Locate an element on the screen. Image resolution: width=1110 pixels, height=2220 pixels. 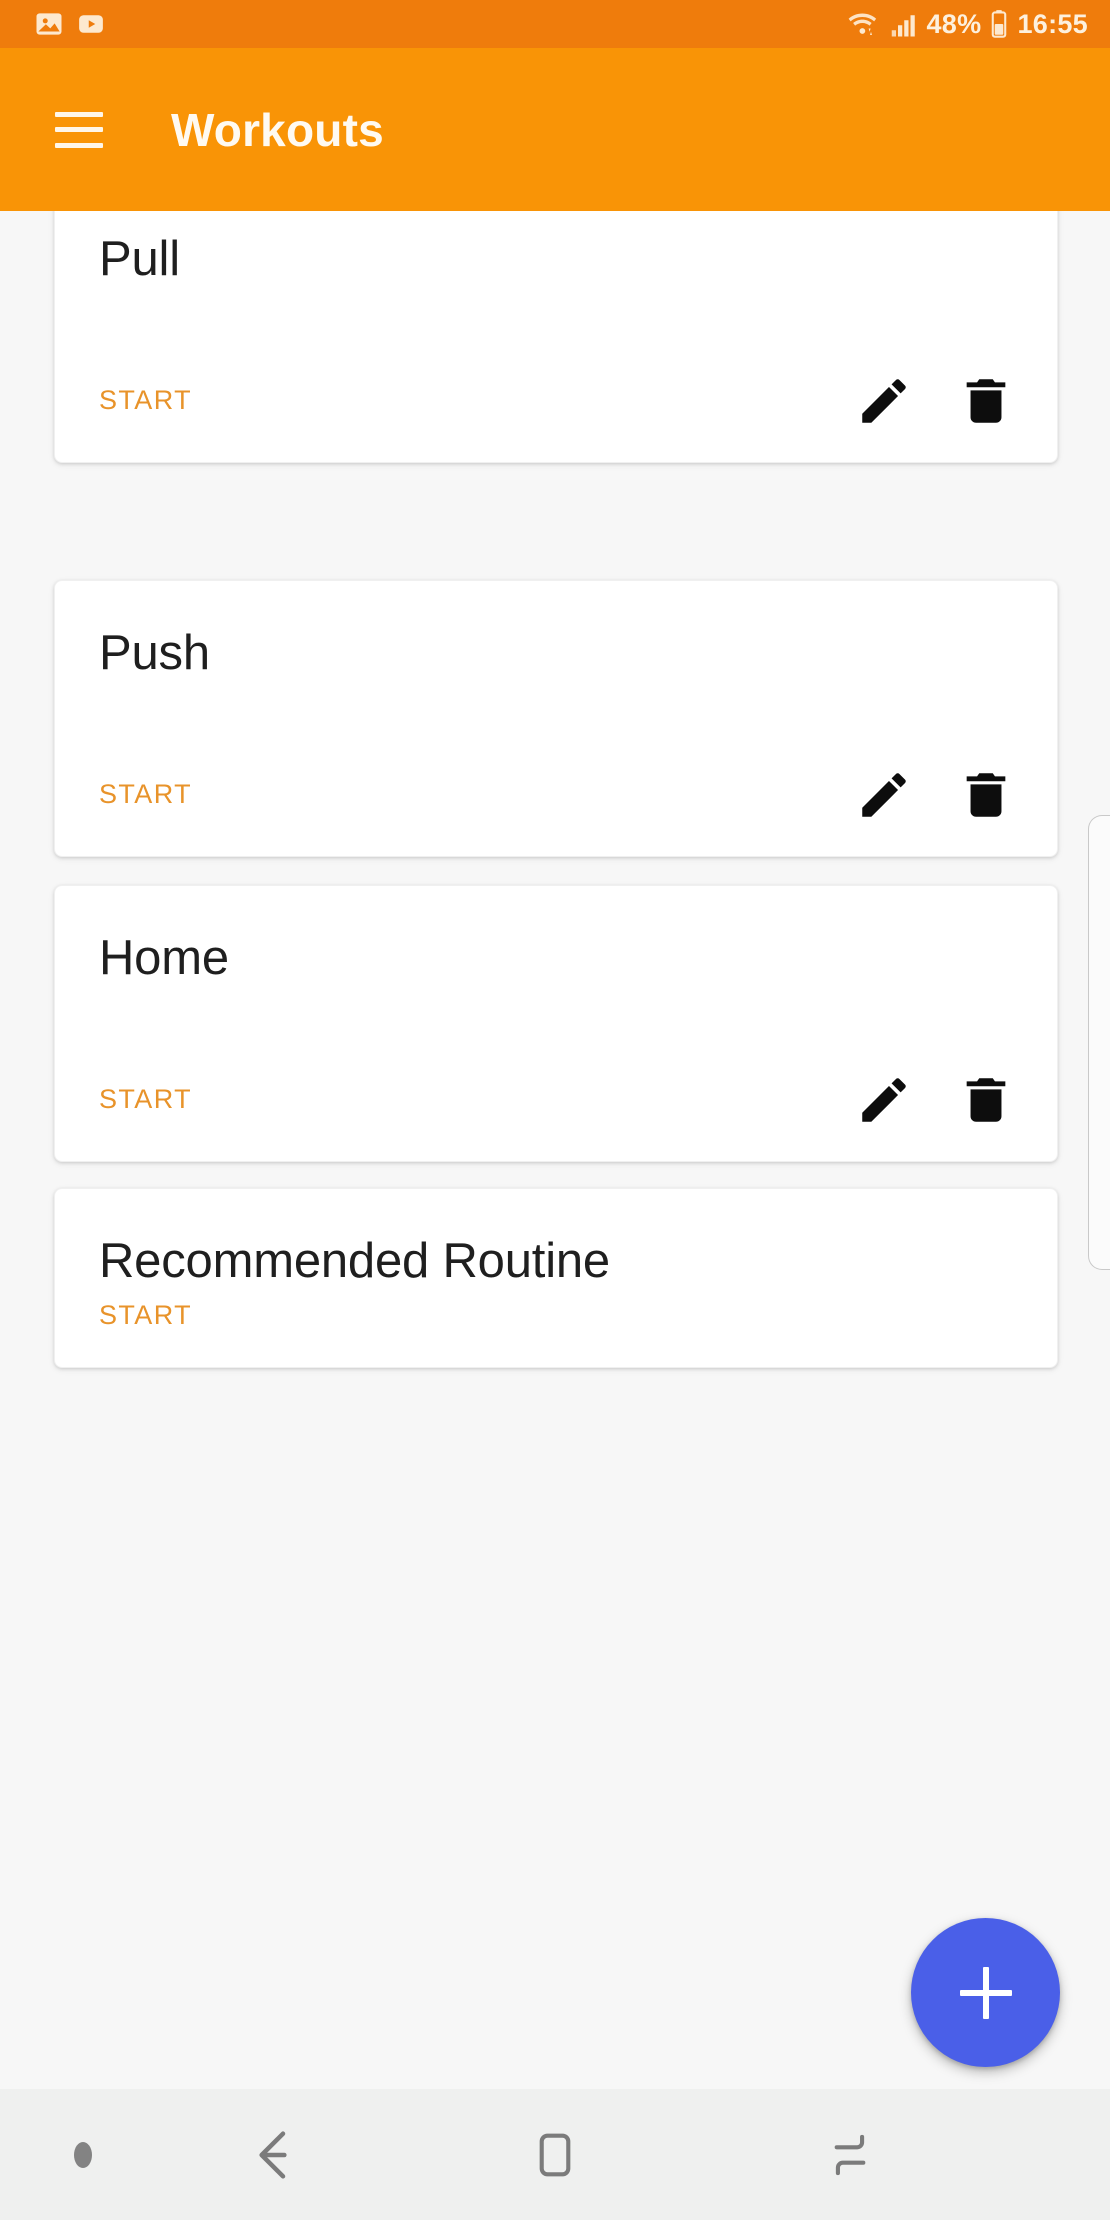
youtube-icon is located at coordinates (91, 24).